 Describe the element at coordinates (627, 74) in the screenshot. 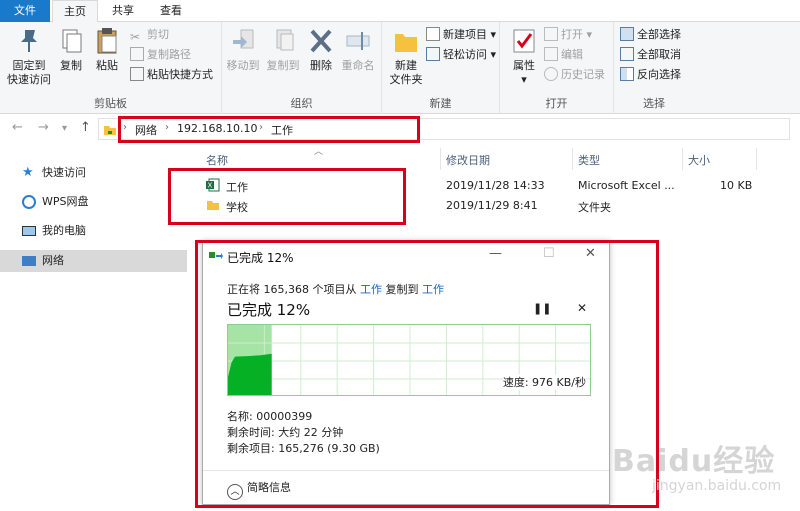

I see `invert-selection-icon` at that location.